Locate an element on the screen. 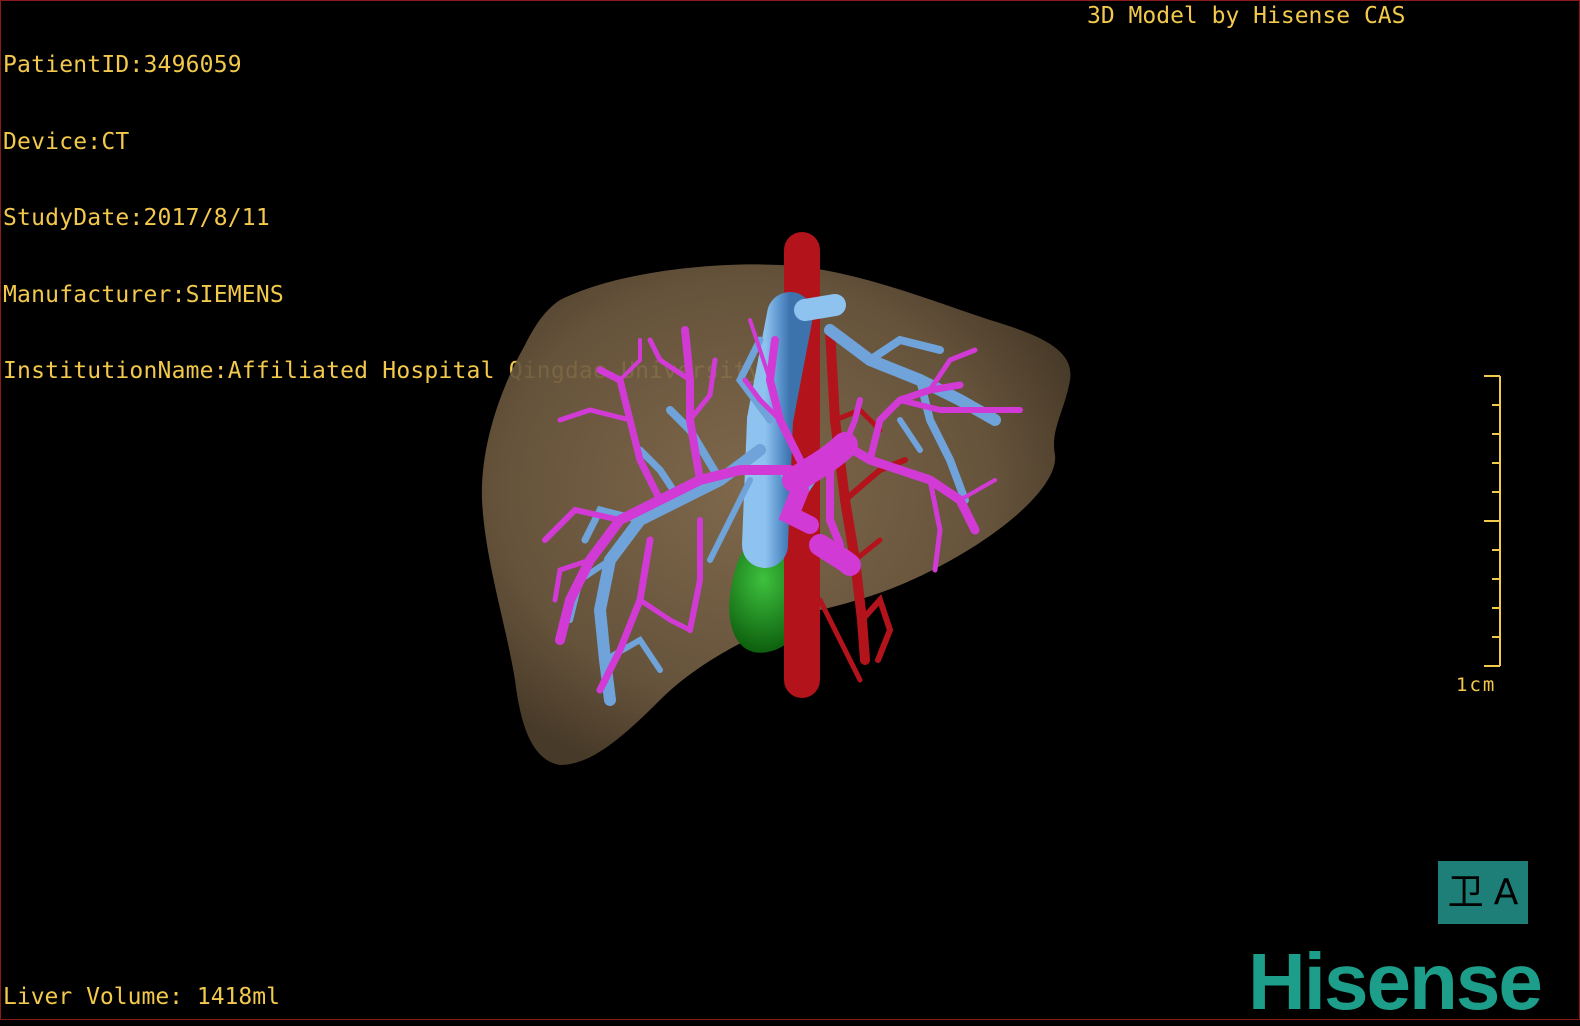  scale-bar is located at coordinates (1492, 521).